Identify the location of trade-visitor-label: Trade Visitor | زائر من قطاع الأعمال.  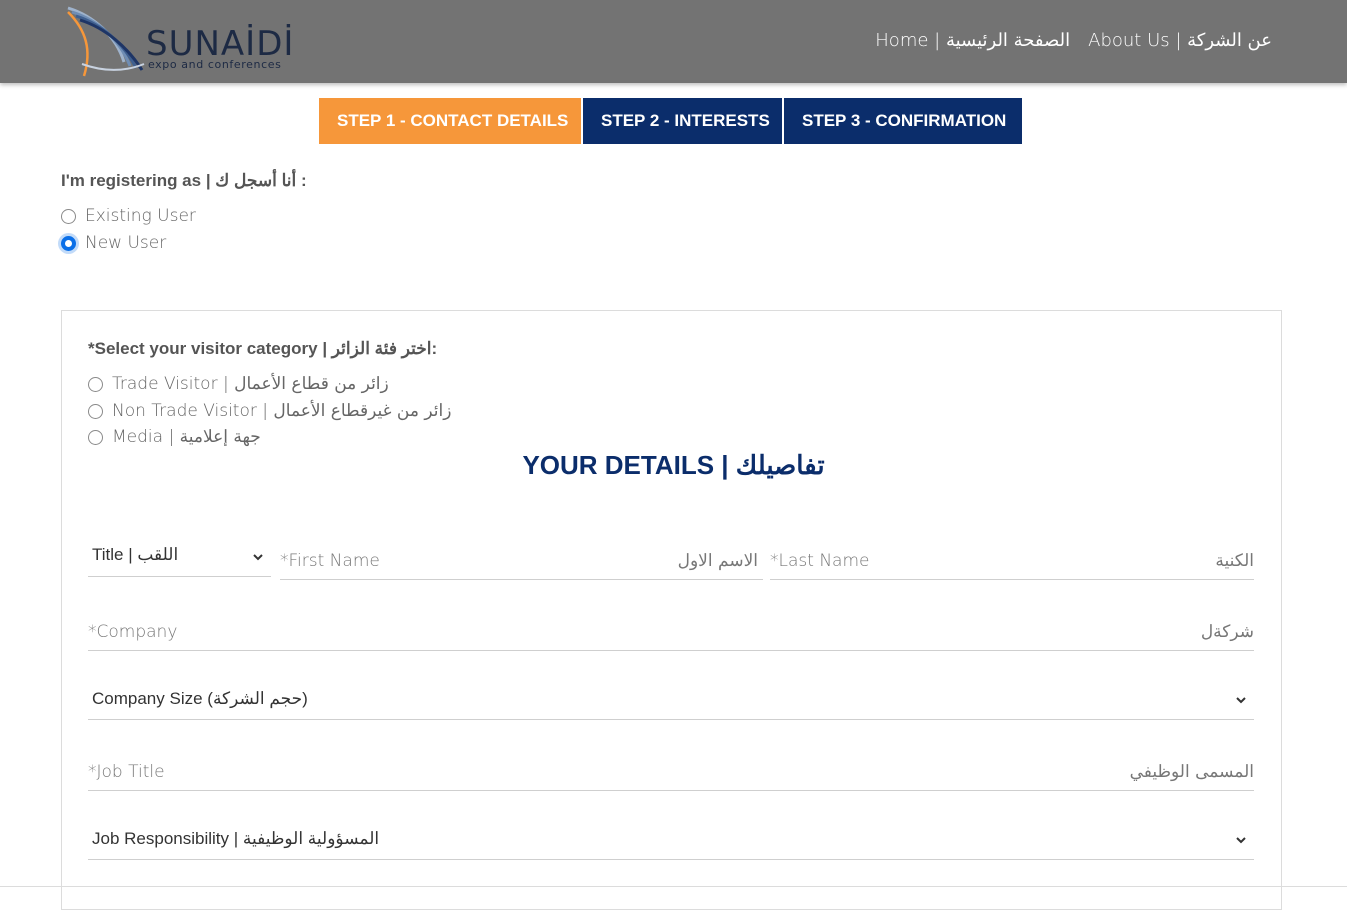
(250, 384).